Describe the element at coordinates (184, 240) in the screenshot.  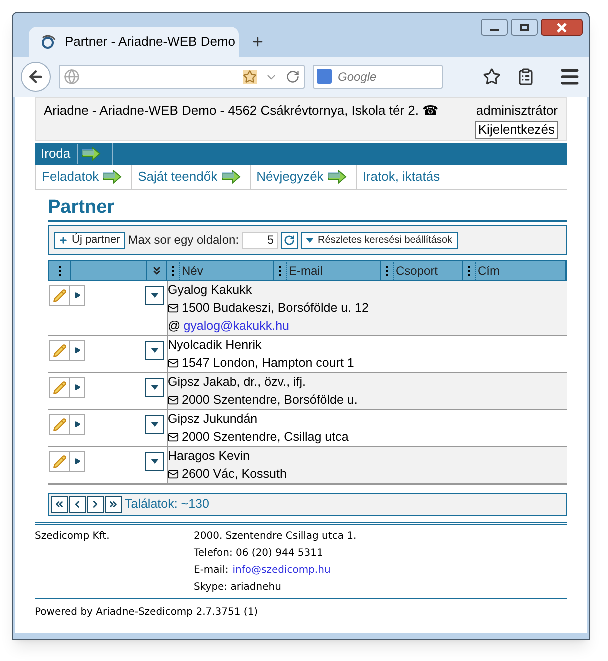
I see `page-size-label: Max sor egy oldalon:` at that location.